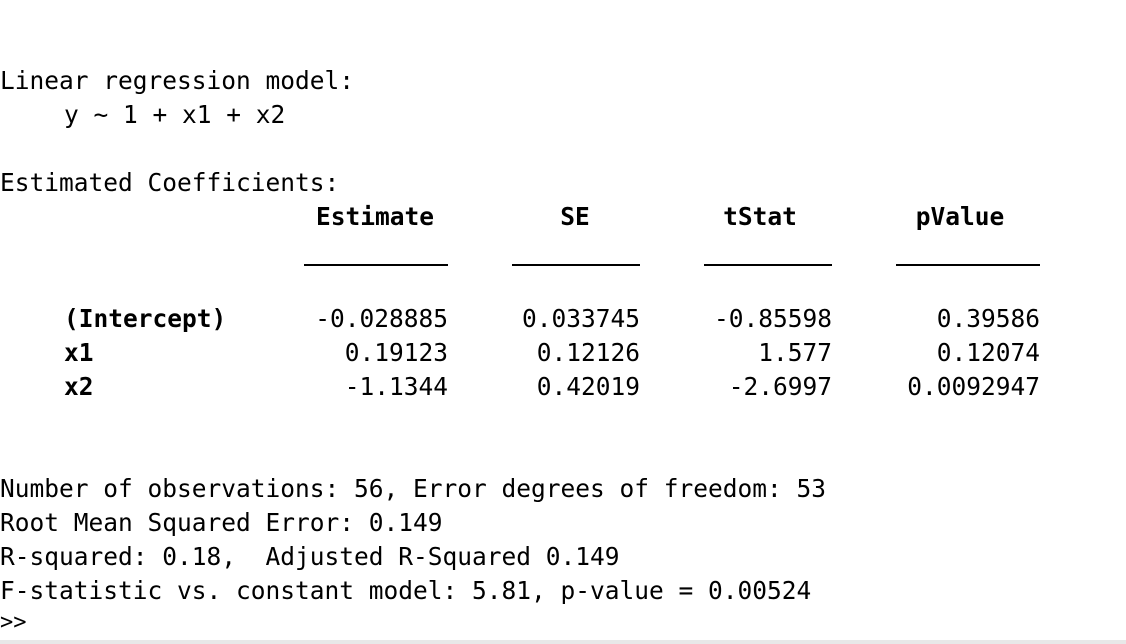 Image resolution: width=1126 pixels, height=644 pixels. I want to click on column-underline-tstat, so click(768, 265).